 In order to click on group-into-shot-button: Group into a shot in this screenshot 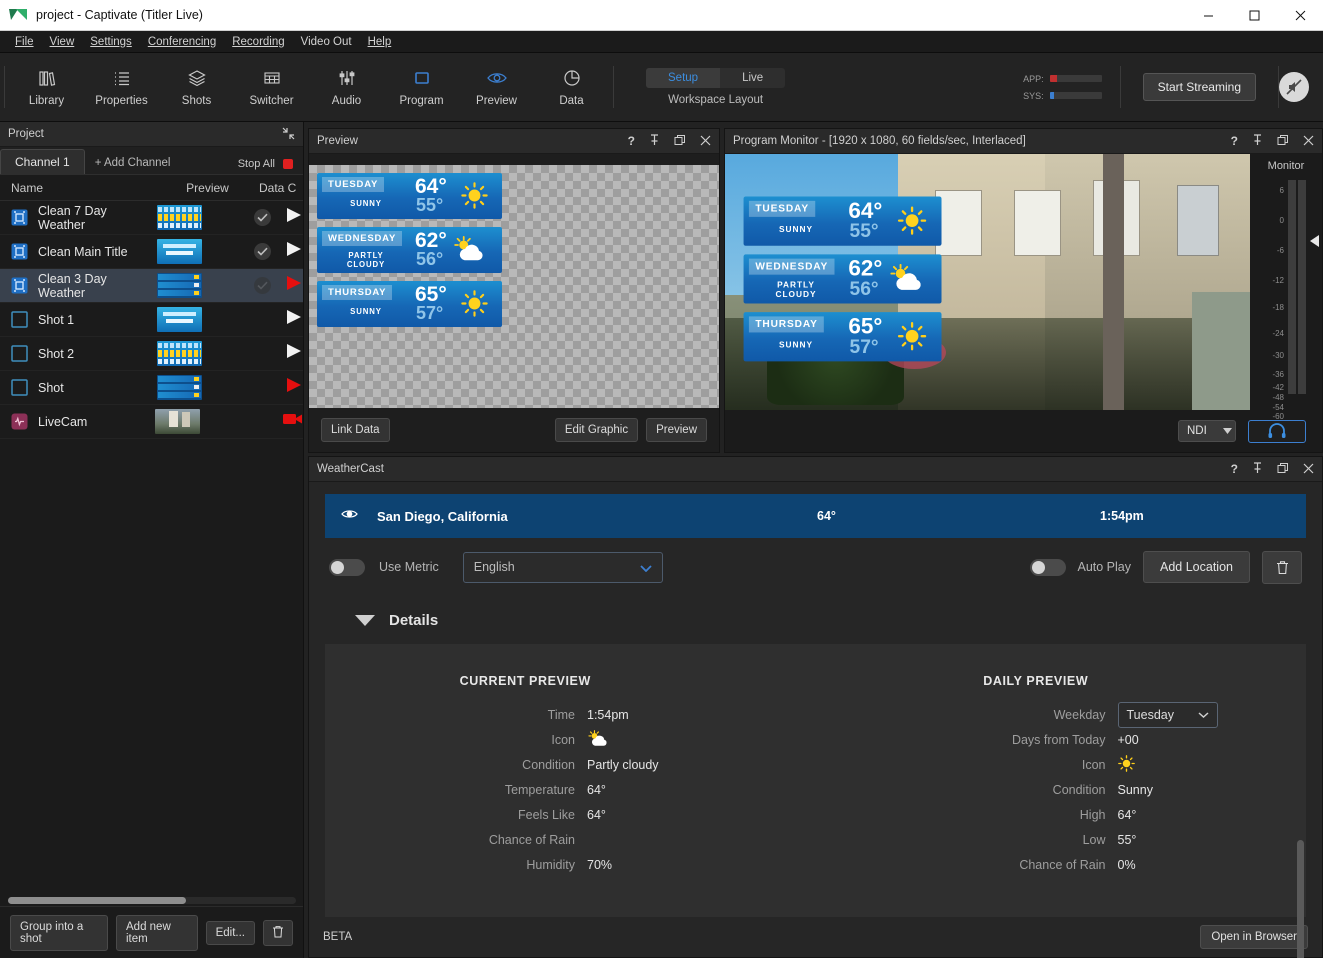, I will do `click(59, 932)`.